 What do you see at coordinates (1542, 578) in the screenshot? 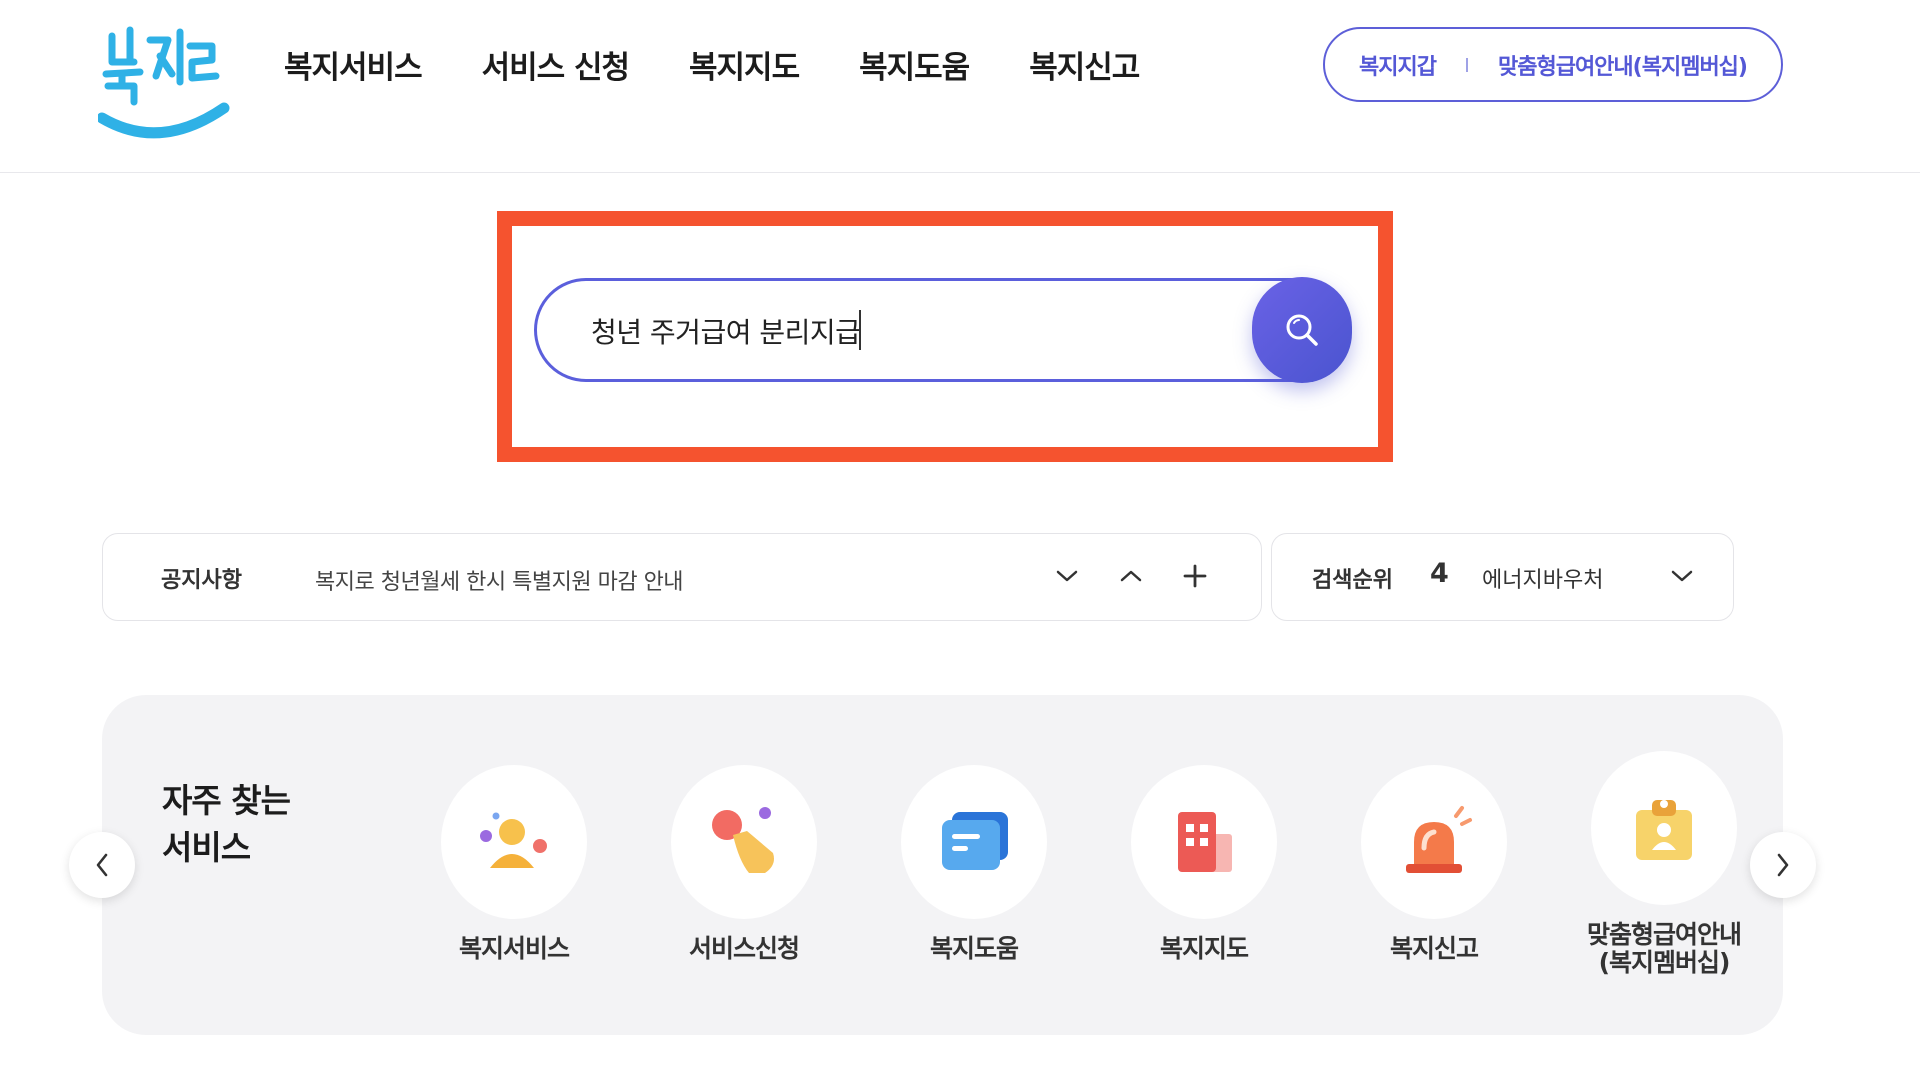
I see `ranking-keyword: 에너지바우처` at bounding box center [1542, 578].